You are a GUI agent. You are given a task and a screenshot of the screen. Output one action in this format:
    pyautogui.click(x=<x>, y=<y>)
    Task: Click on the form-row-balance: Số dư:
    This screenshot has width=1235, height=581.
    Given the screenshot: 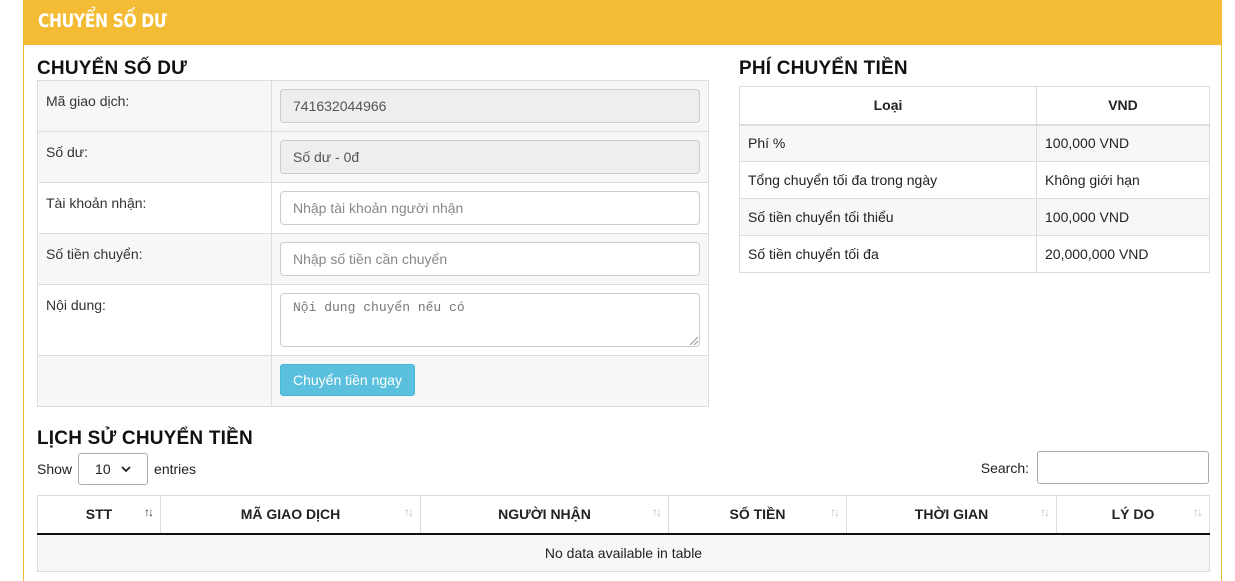 What is the action you would take?
    pyautogui.click(x=373, y=157)
    